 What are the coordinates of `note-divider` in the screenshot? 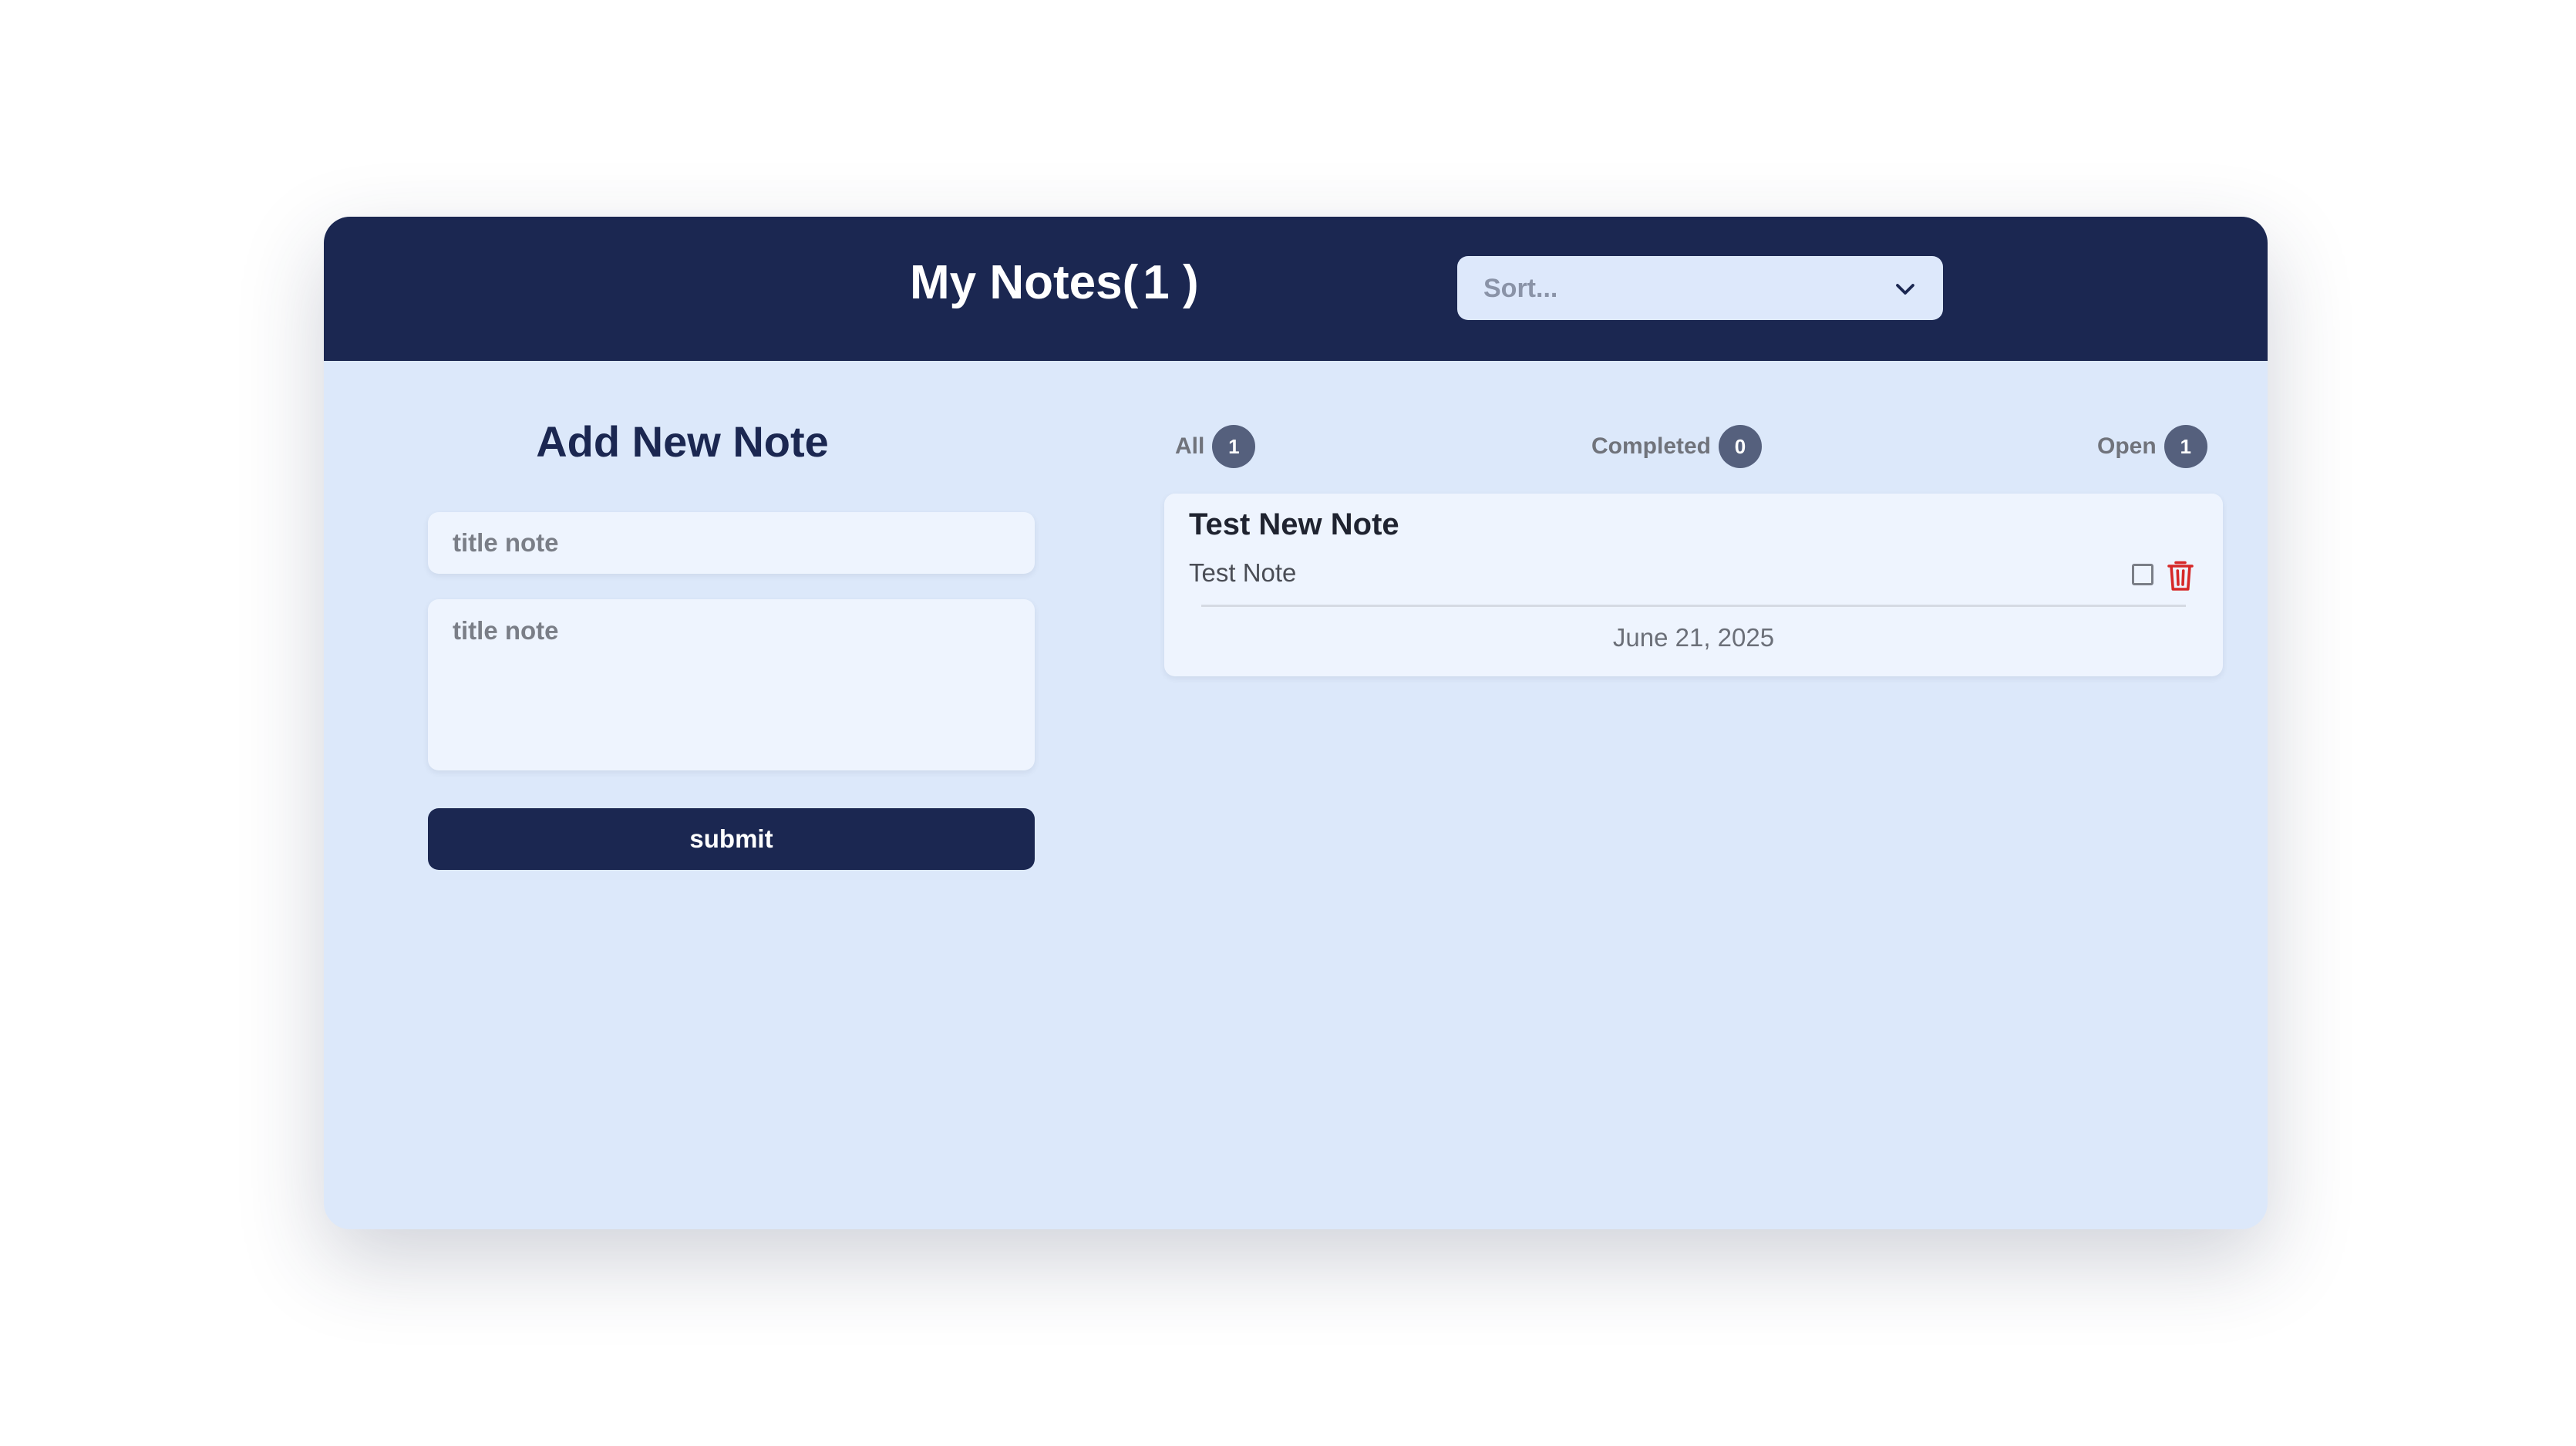 It's located at (1693, 606).